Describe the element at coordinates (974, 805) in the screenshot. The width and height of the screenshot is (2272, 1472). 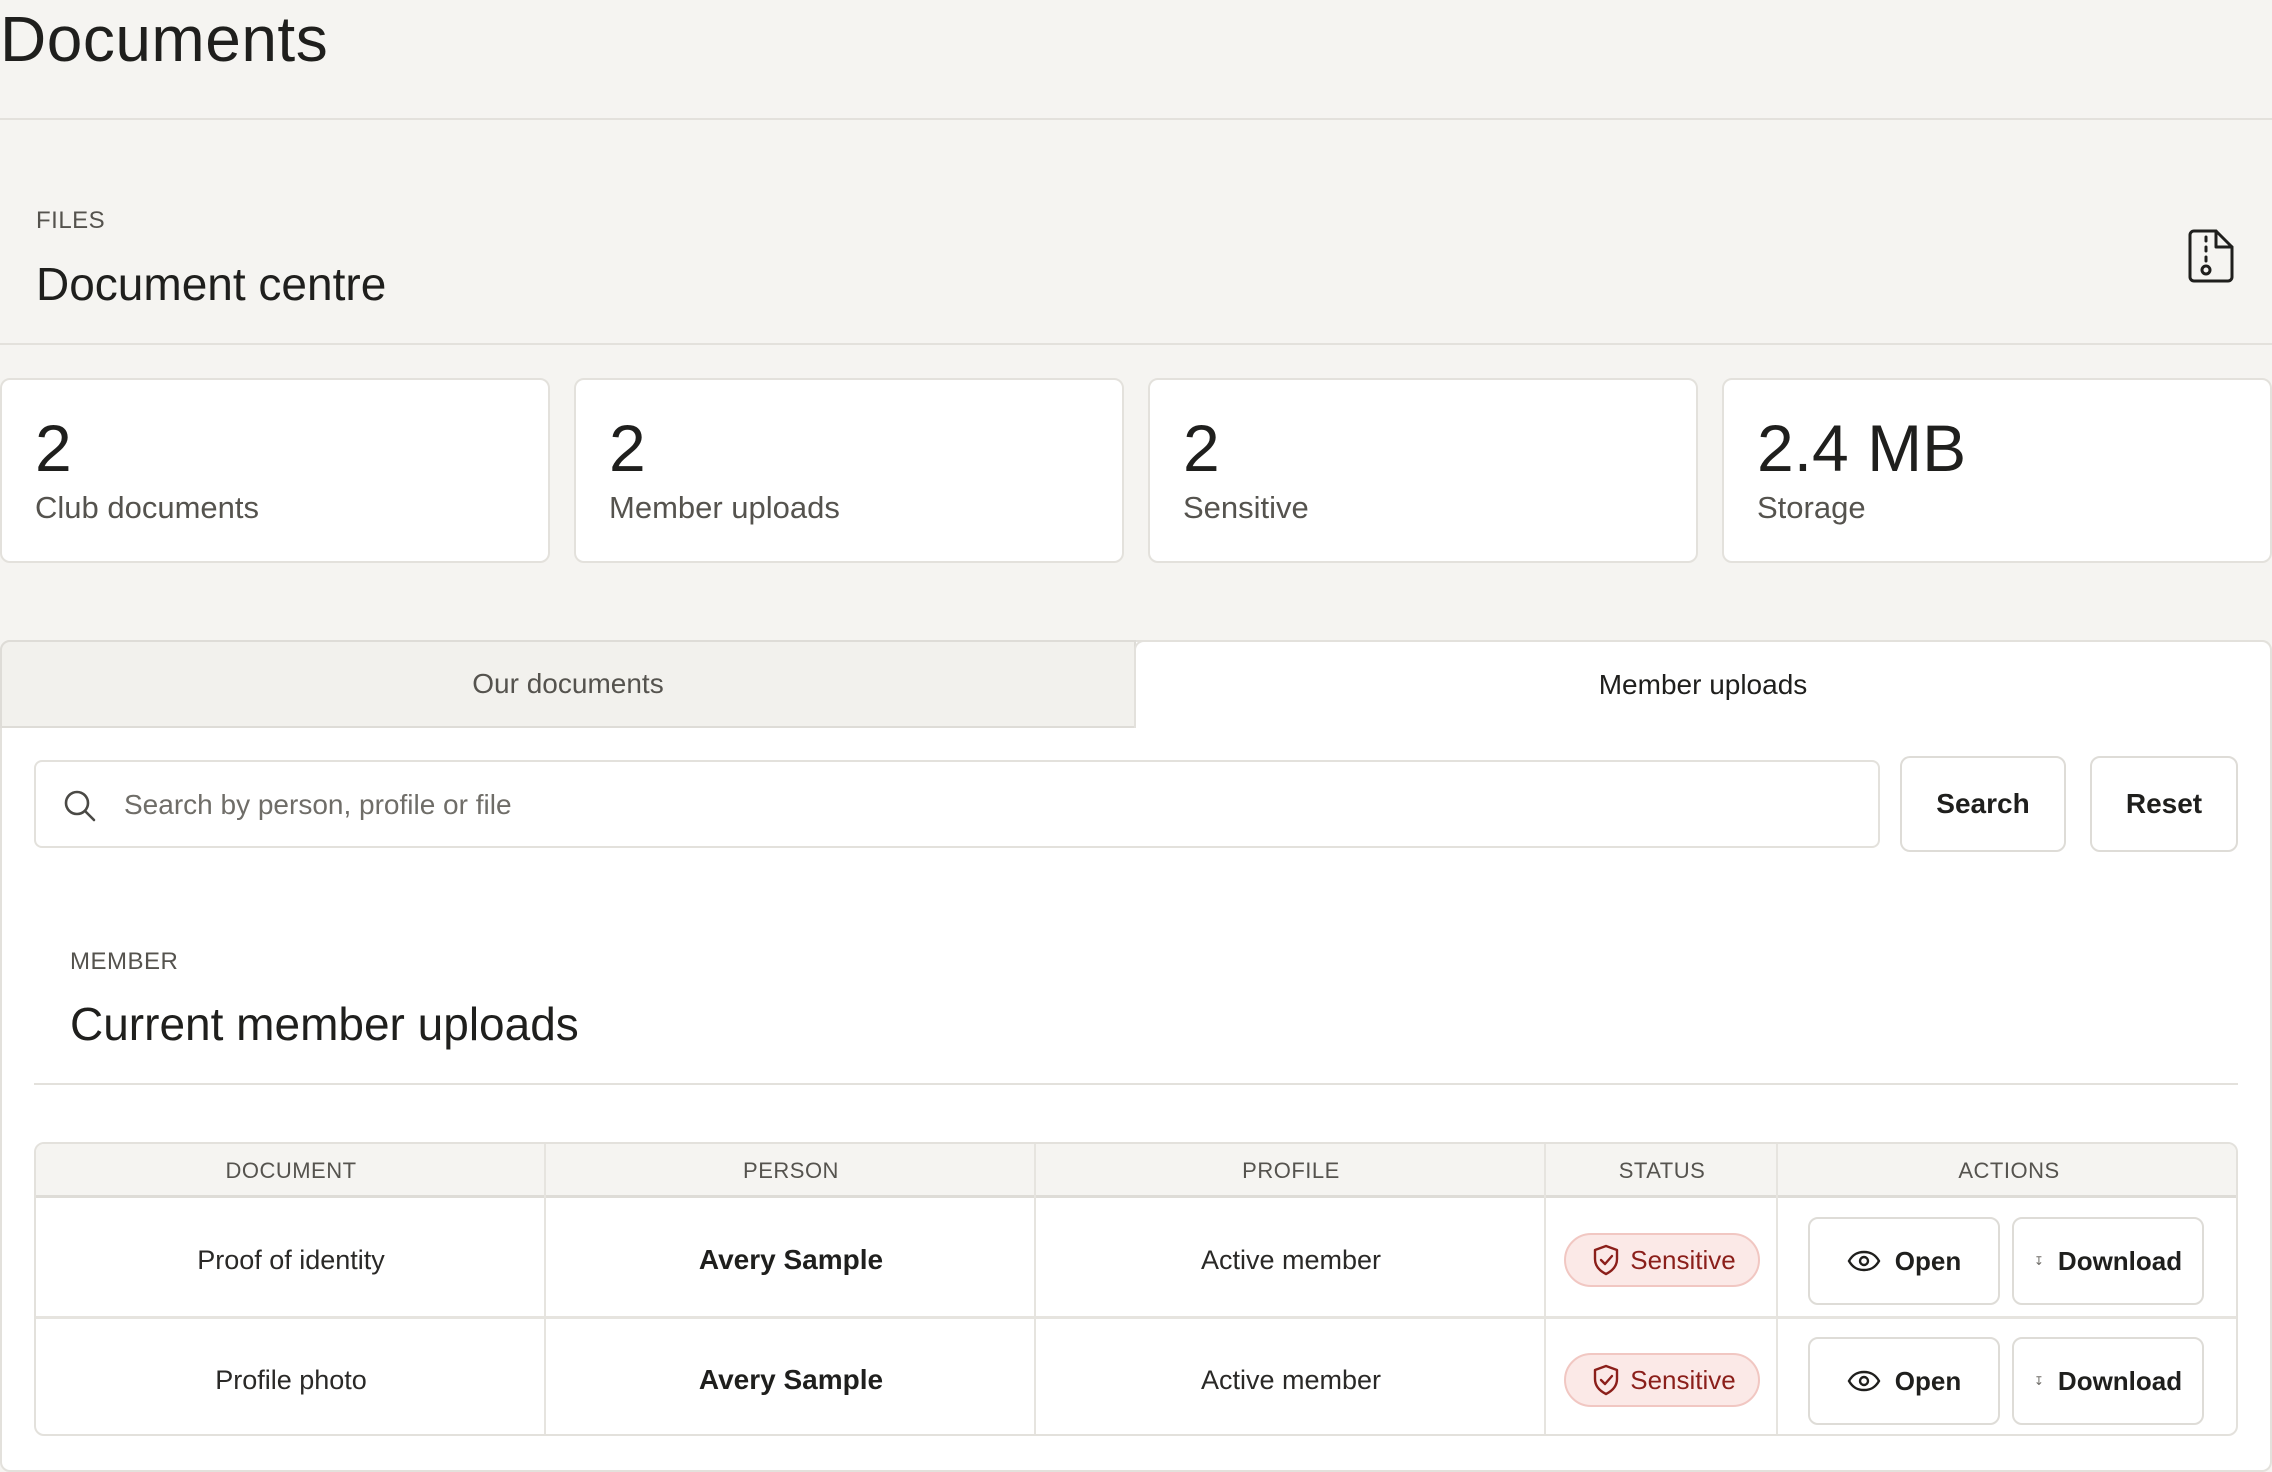
I see `search-input` at that location.